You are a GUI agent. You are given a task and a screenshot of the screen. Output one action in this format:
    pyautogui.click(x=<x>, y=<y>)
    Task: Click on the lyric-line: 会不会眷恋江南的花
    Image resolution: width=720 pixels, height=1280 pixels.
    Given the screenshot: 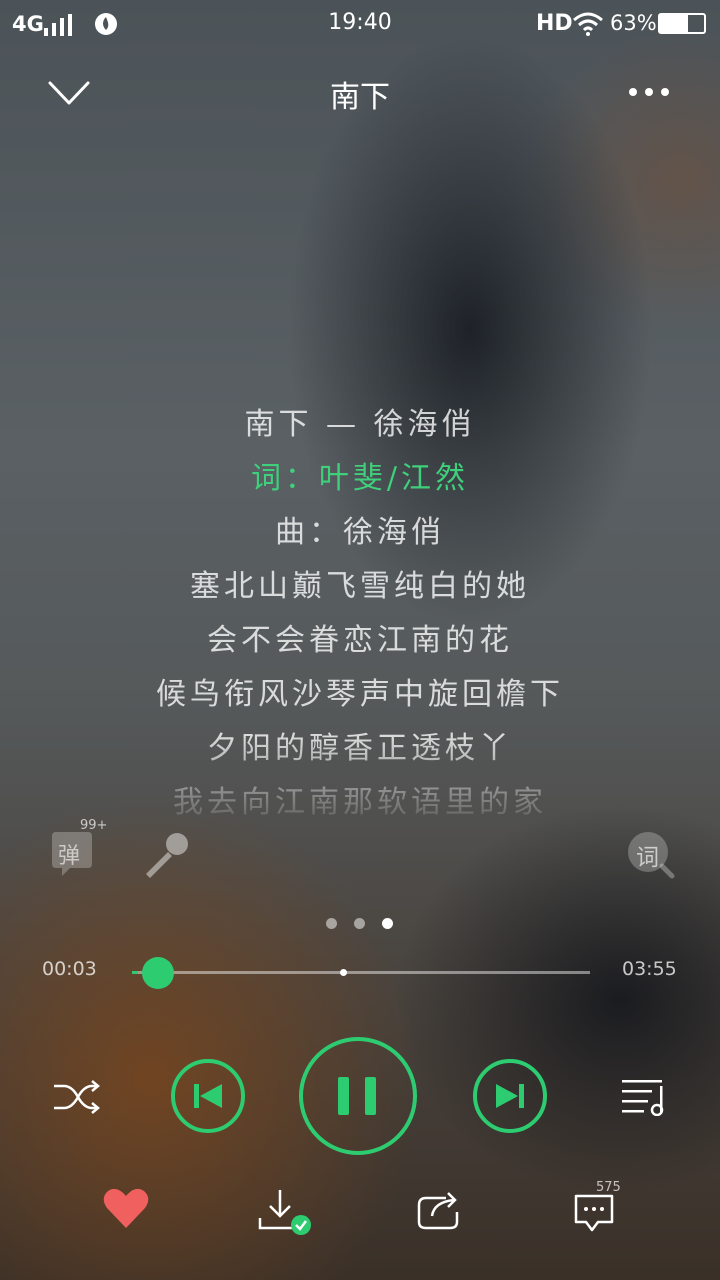 What is the action you would take?
    pyautogui.click(x=360, y=640)
    